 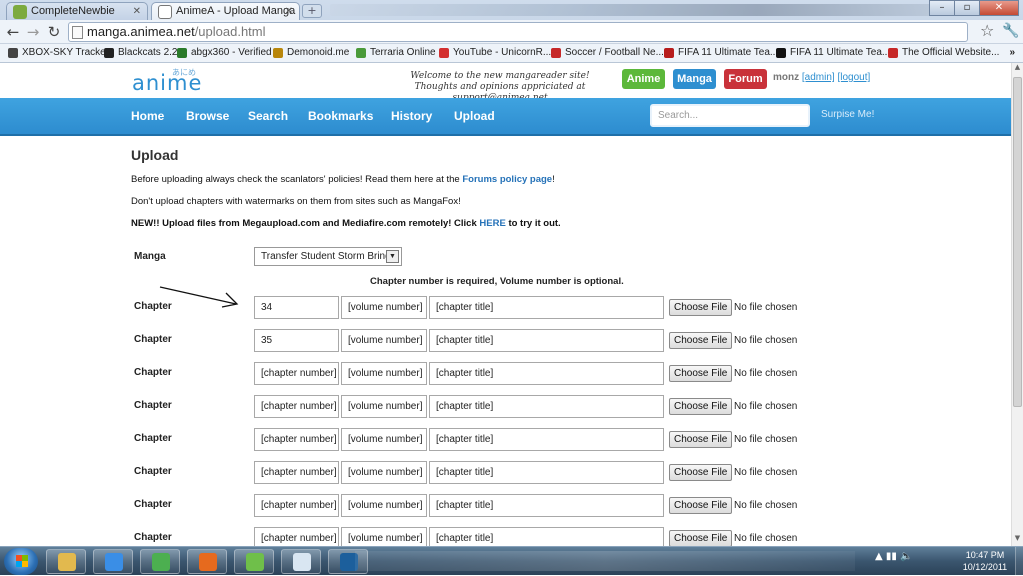 What do you see at coordinates (818, 77) in the screenshot?
I see `admin-link: [admin]` at bounding box center [818, 77].